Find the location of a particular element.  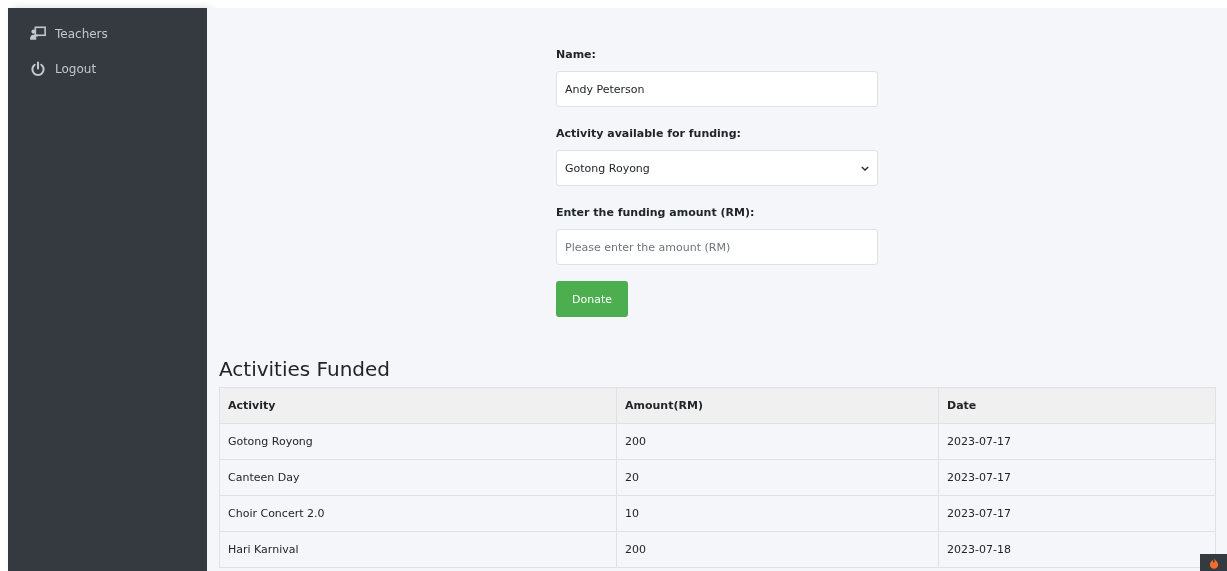

flame-icon is located at coordinates (1213, 563).